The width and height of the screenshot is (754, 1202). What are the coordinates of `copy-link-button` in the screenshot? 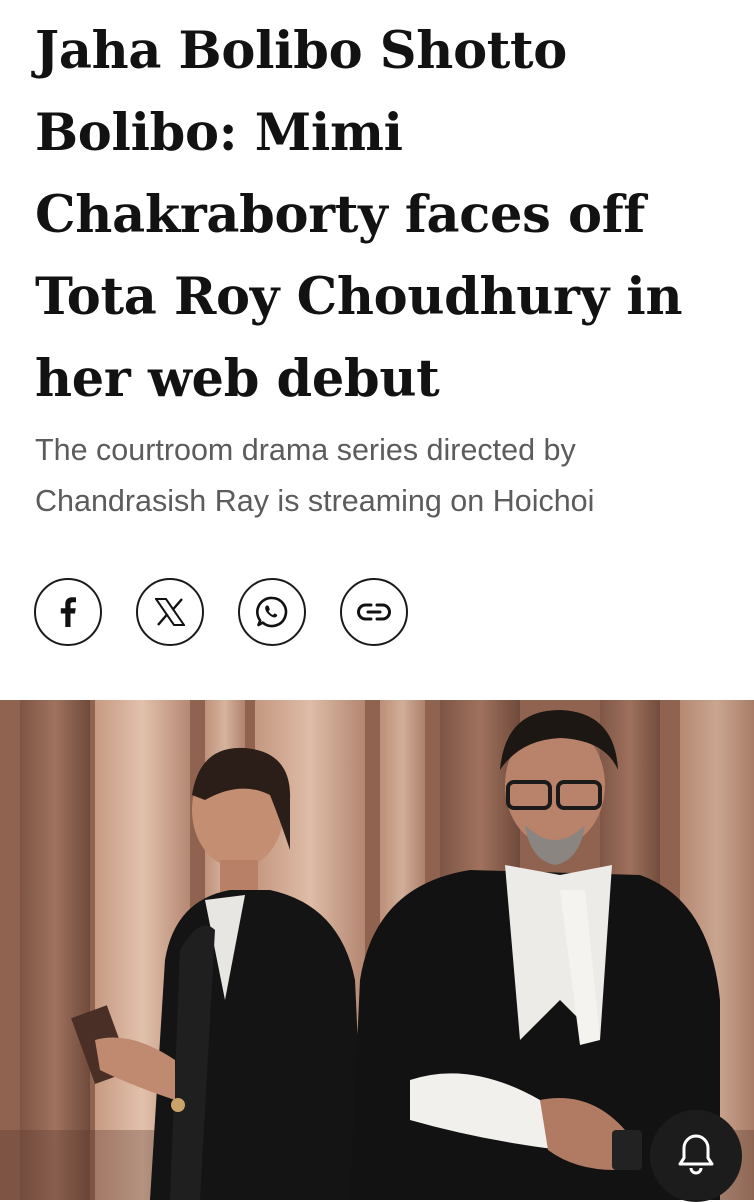 It's located at (374, 612).